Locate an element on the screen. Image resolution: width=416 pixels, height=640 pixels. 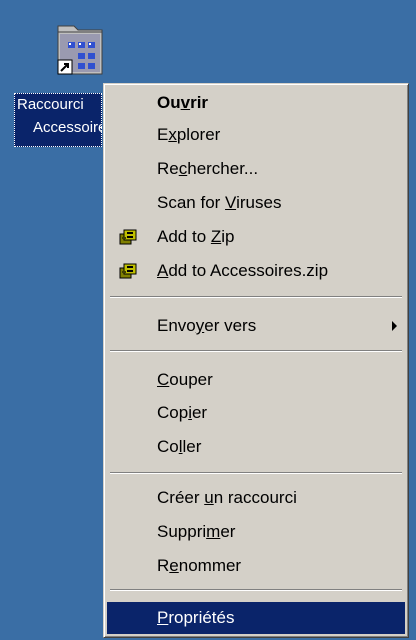
menu-item-add-to-accessoires-zip: Add to Accessoires.zip is located at coordinates (256, 271).